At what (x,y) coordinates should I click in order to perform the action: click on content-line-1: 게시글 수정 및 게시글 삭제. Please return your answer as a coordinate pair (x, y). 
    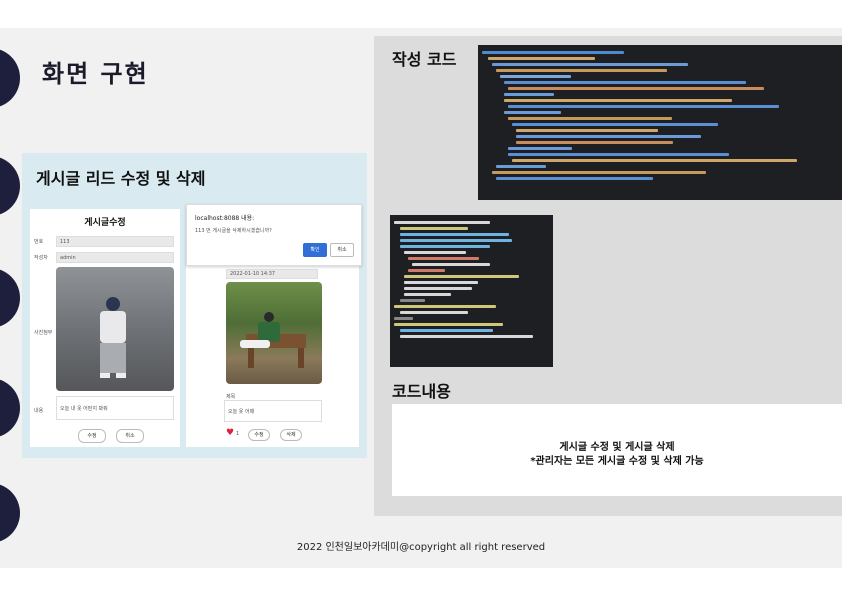
    Looking at the image, I should click on (617, 447).